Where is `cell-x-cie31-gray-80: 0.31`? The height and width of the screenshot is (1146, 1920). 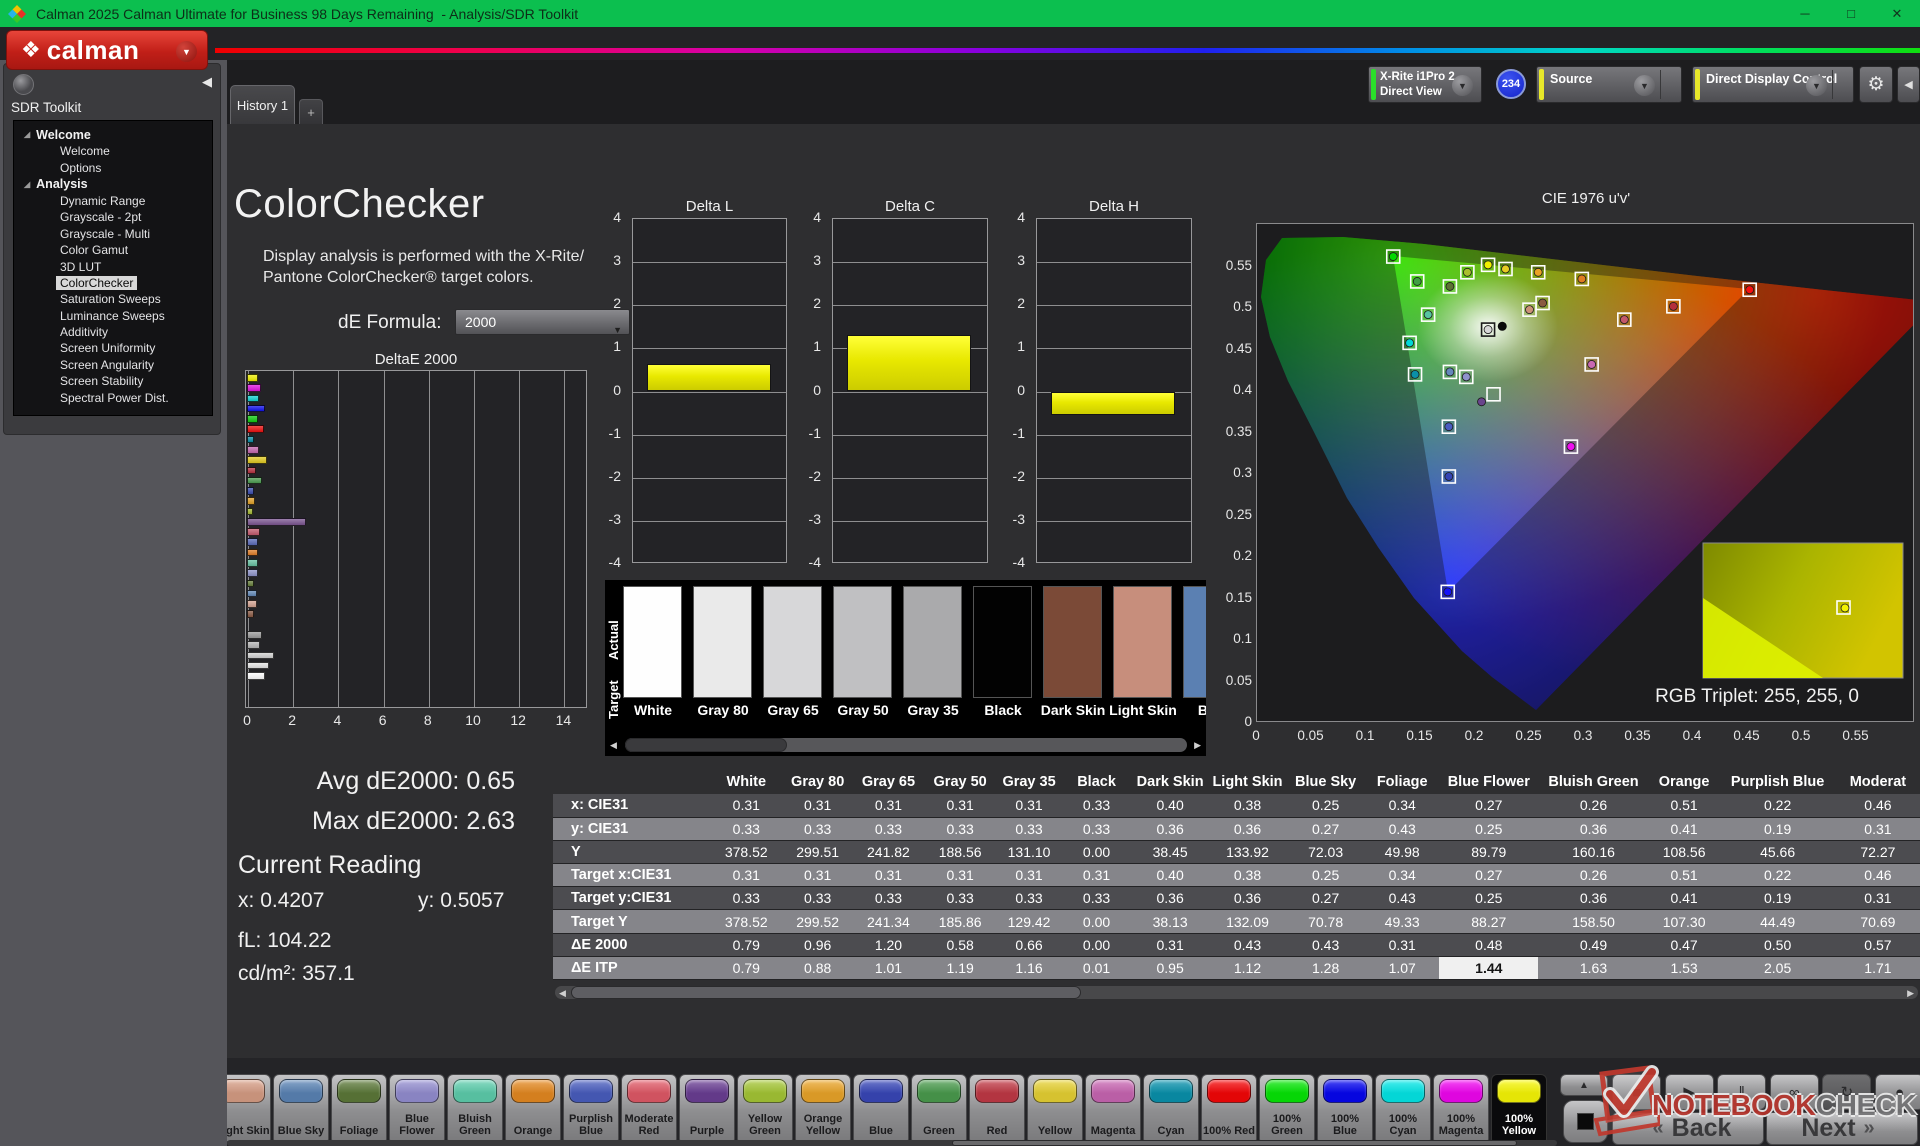 cell-x-cie31-gray-80: 0.31 is located at coordinates (818, 806).